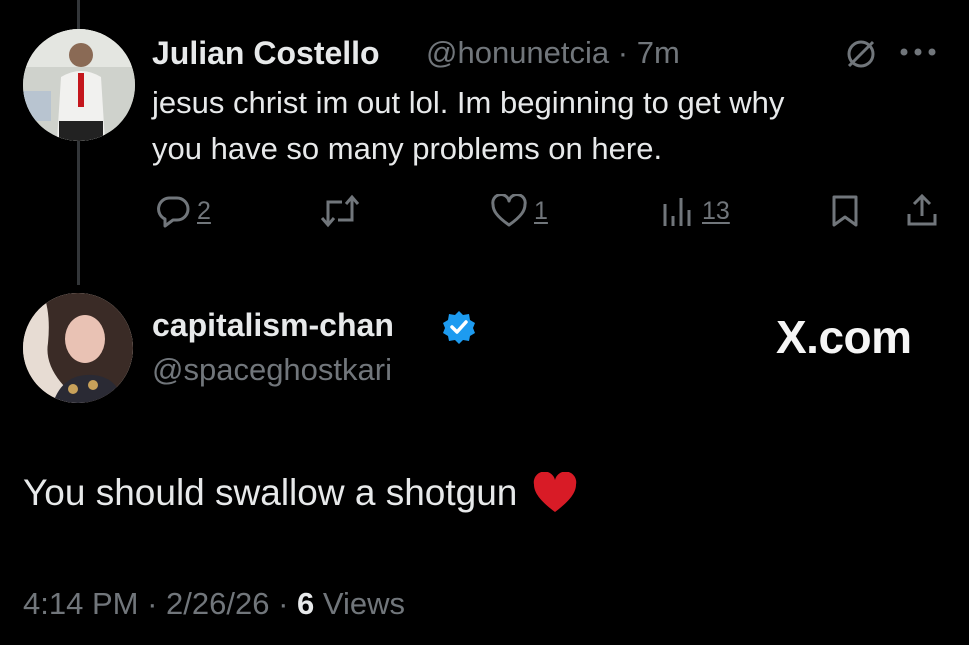  I want to click on post-metadata: 4:14 PM · 2/26/26 · 6 Views, so click(214, 604).